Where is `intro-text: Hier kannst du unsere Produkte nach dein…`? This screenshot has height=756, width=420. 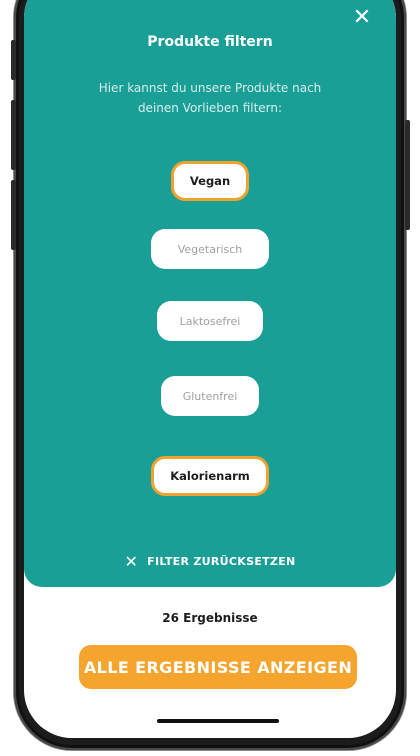
intro-text: Hier kannst du unsere Produkte nach dein… is located at coordinates (210, 98).